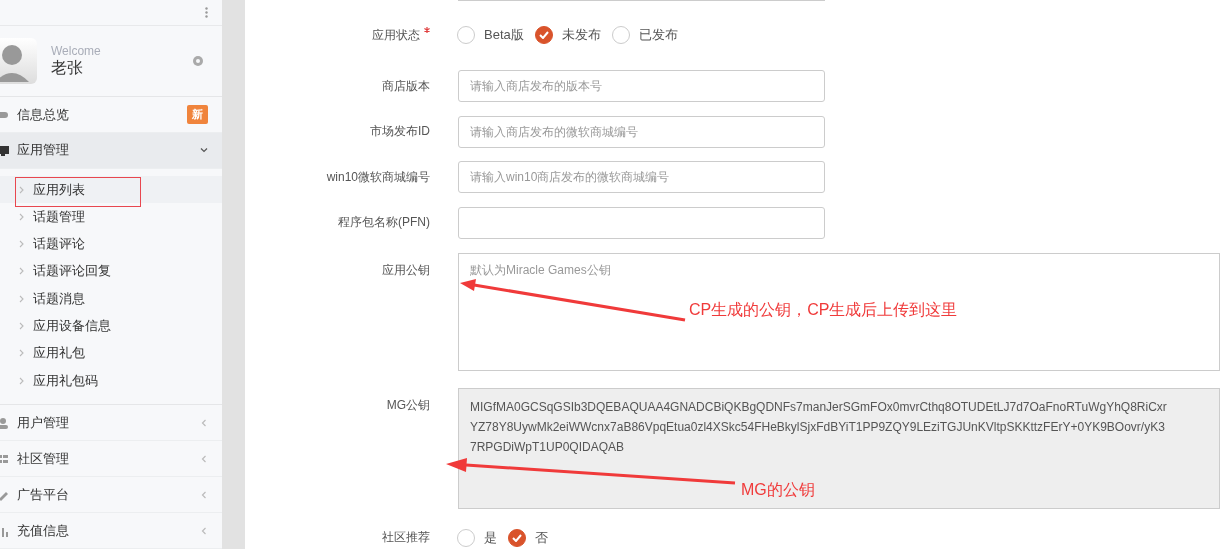 The image size is (1231, 549). What do you see at coordinates (396, 34) in the screenshot?
I see `field-label: 应用状态` at bounding box center [396, 34].